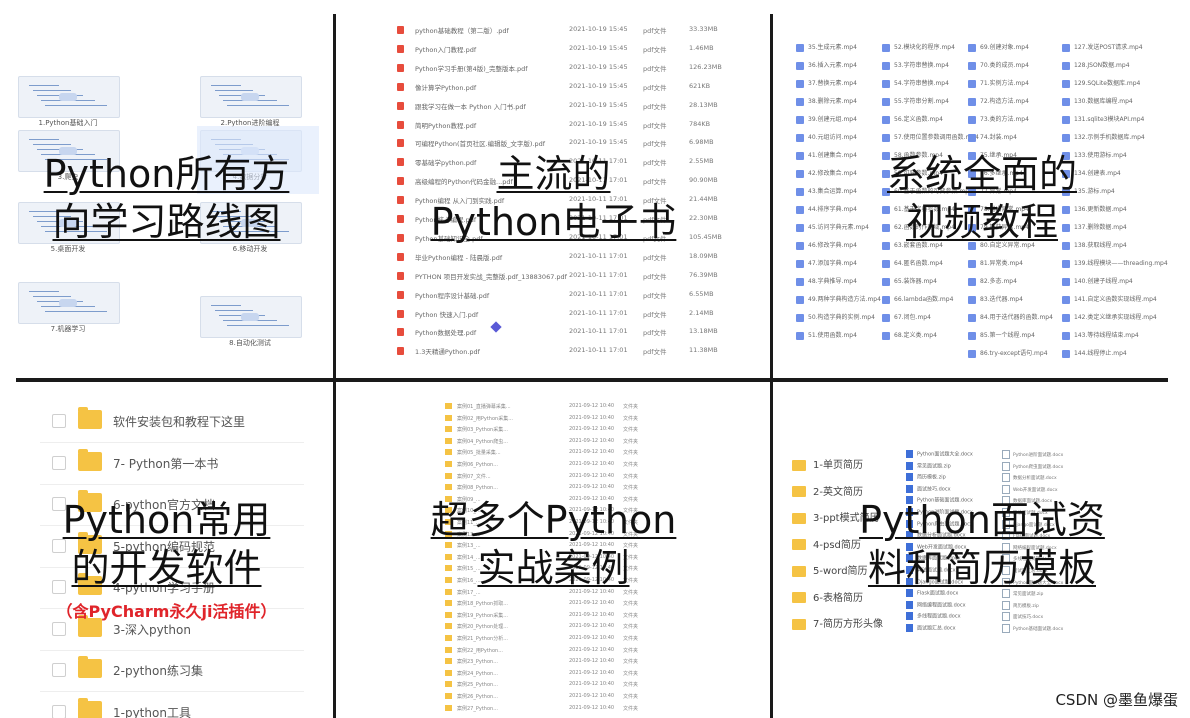  What do you see at coordinates (933, 618) in the screenshot?
I see `interview-doc-row: 多线程面试题.docx` at bounding box center [933, 618].